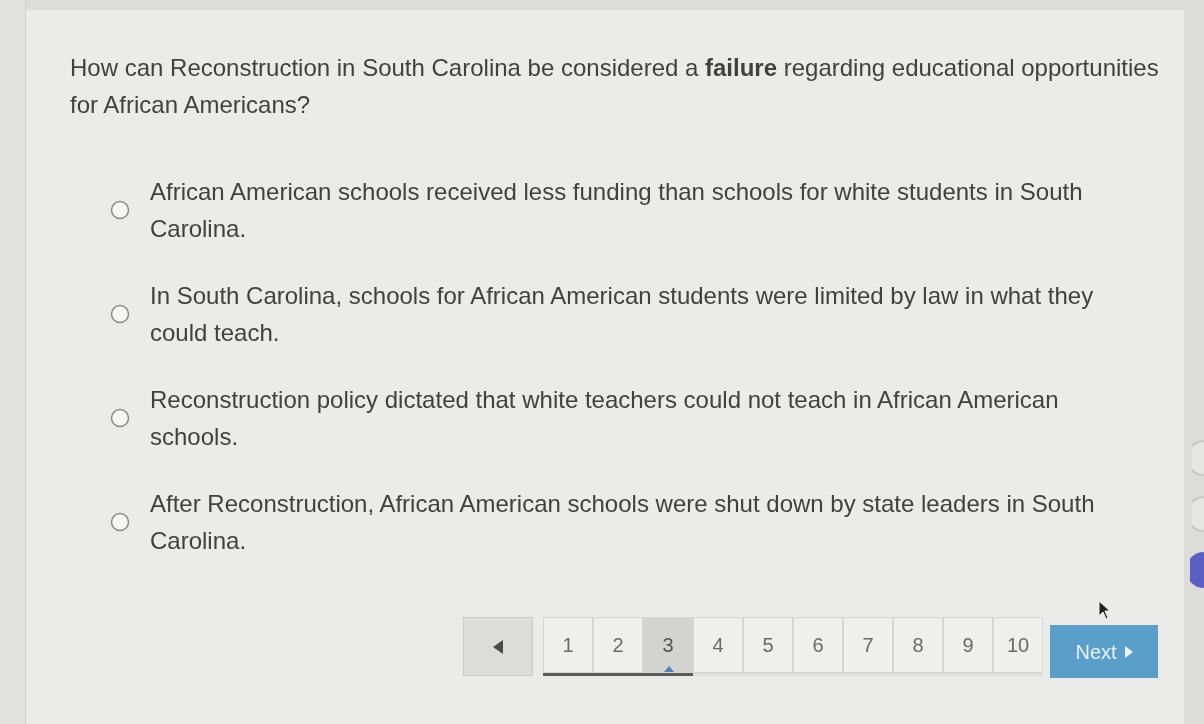 This screenshot has height=724, width=1204. What do you see at coordinates (1128, 651) in the screenshot?
I see `caret-right-icon` at bounding box center [1128, 651].